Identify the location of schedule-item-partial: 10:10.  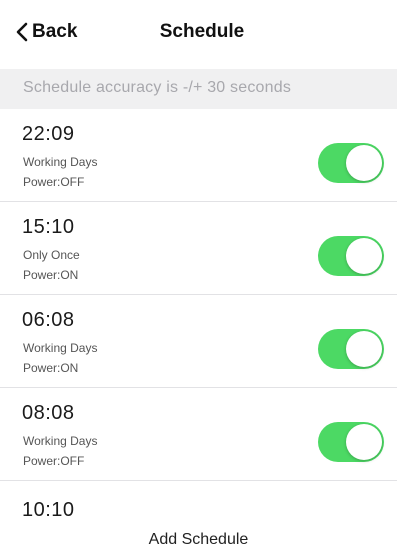
(198, 501).